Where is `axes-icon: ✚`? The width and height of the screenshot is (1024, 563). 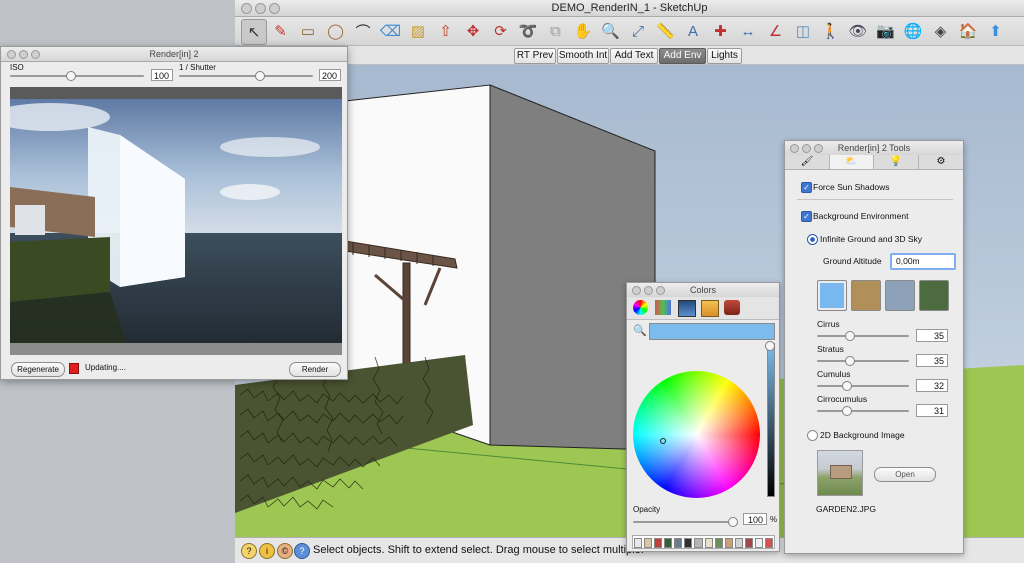
axes-icon: ✚ is located at coordinates (721, 31).